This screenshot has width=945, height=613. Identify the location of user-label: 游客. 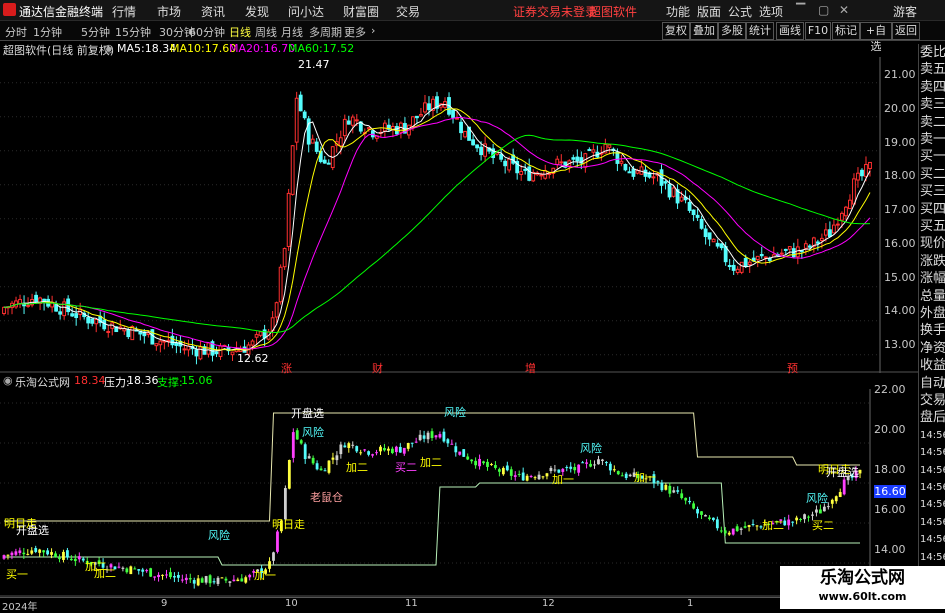
(905, 11).